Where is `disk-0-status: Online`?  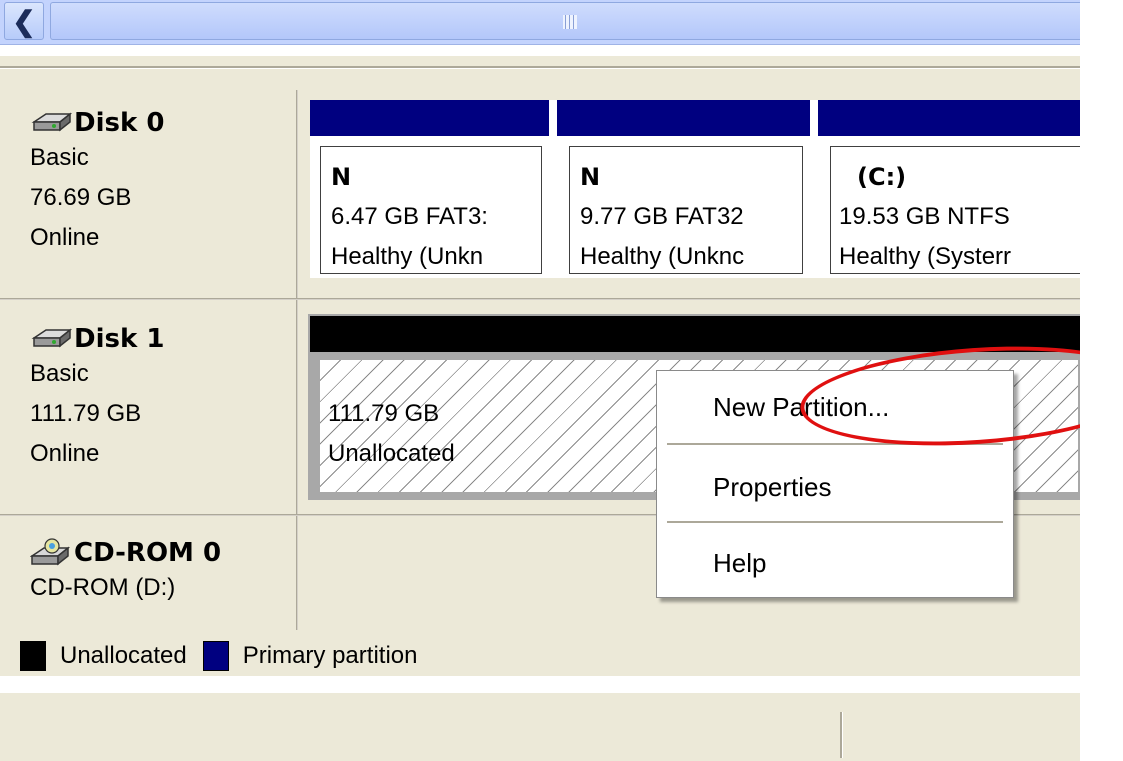
disk-0-status: Online is located at coordinates (65, 237).